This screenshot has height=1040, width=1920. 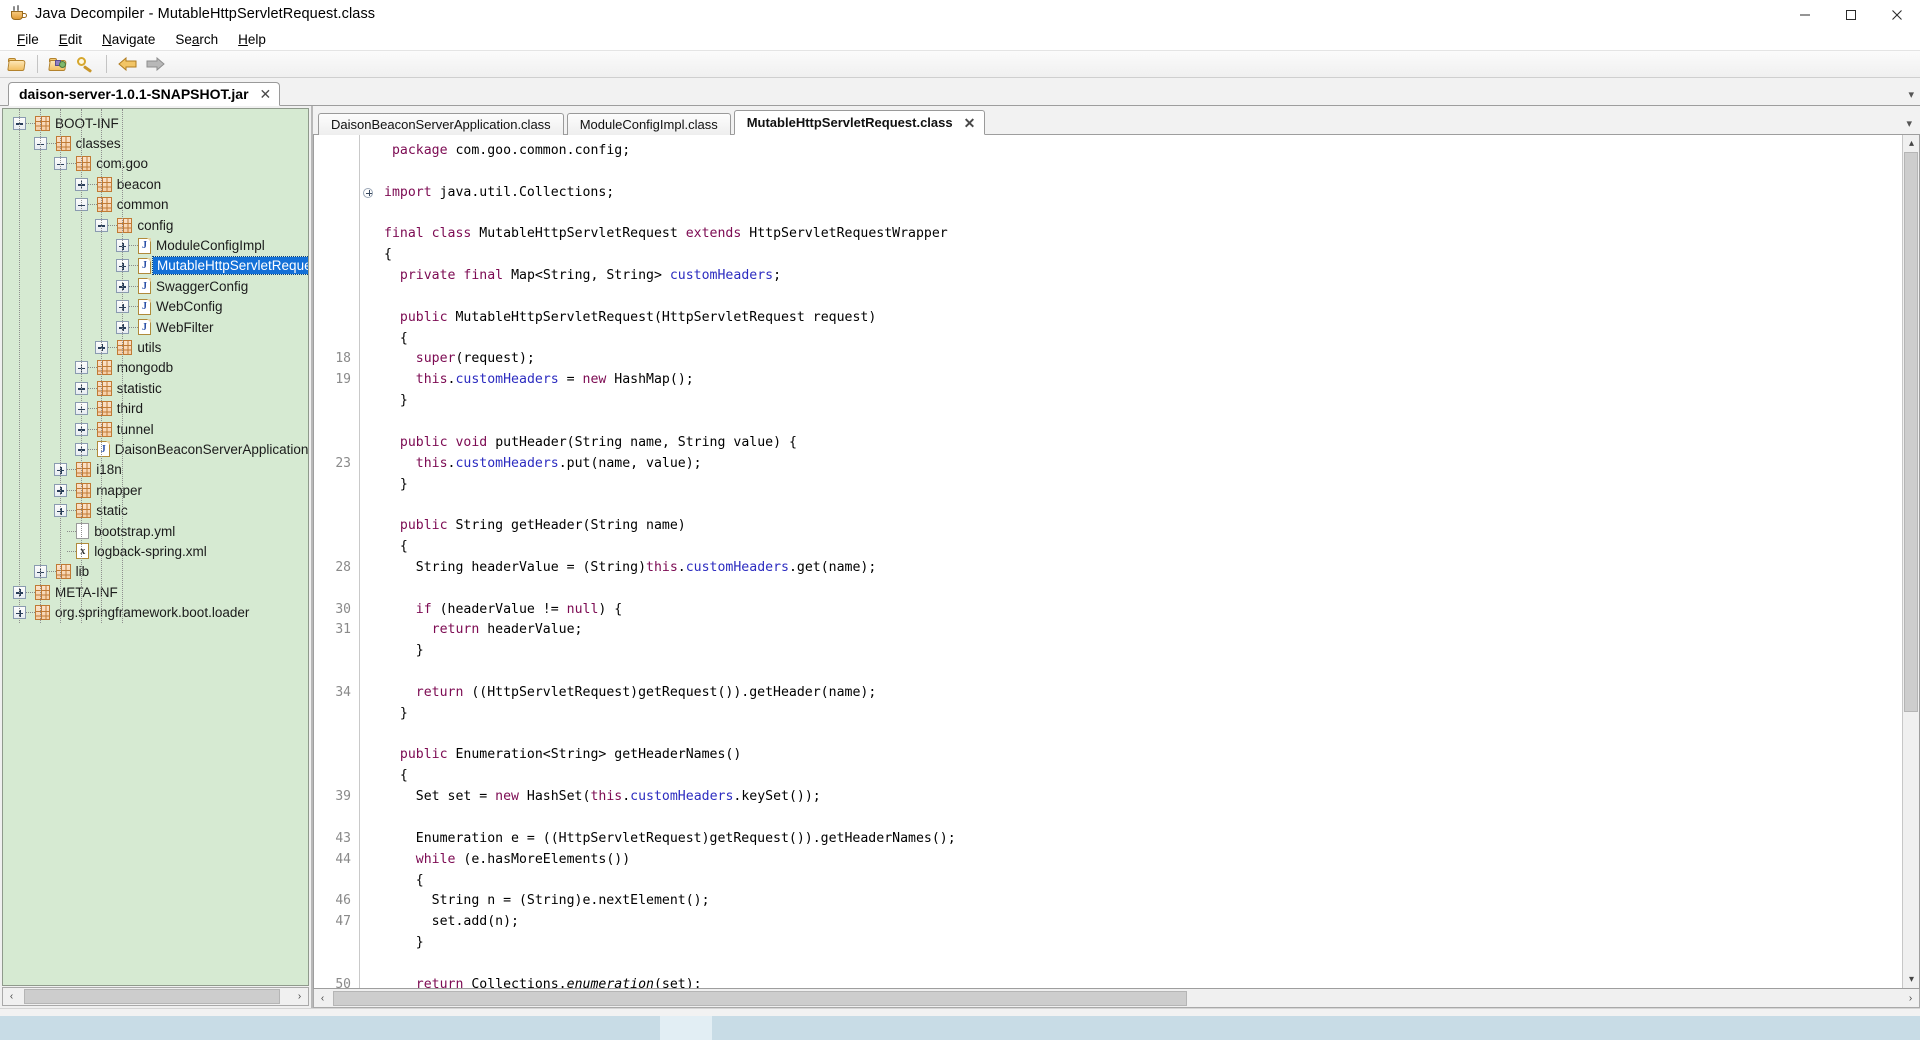 What do you see at coordinates (155, 225) in the screenshot?
I see `tree-node-config: config` at bounding box center [155, 225].